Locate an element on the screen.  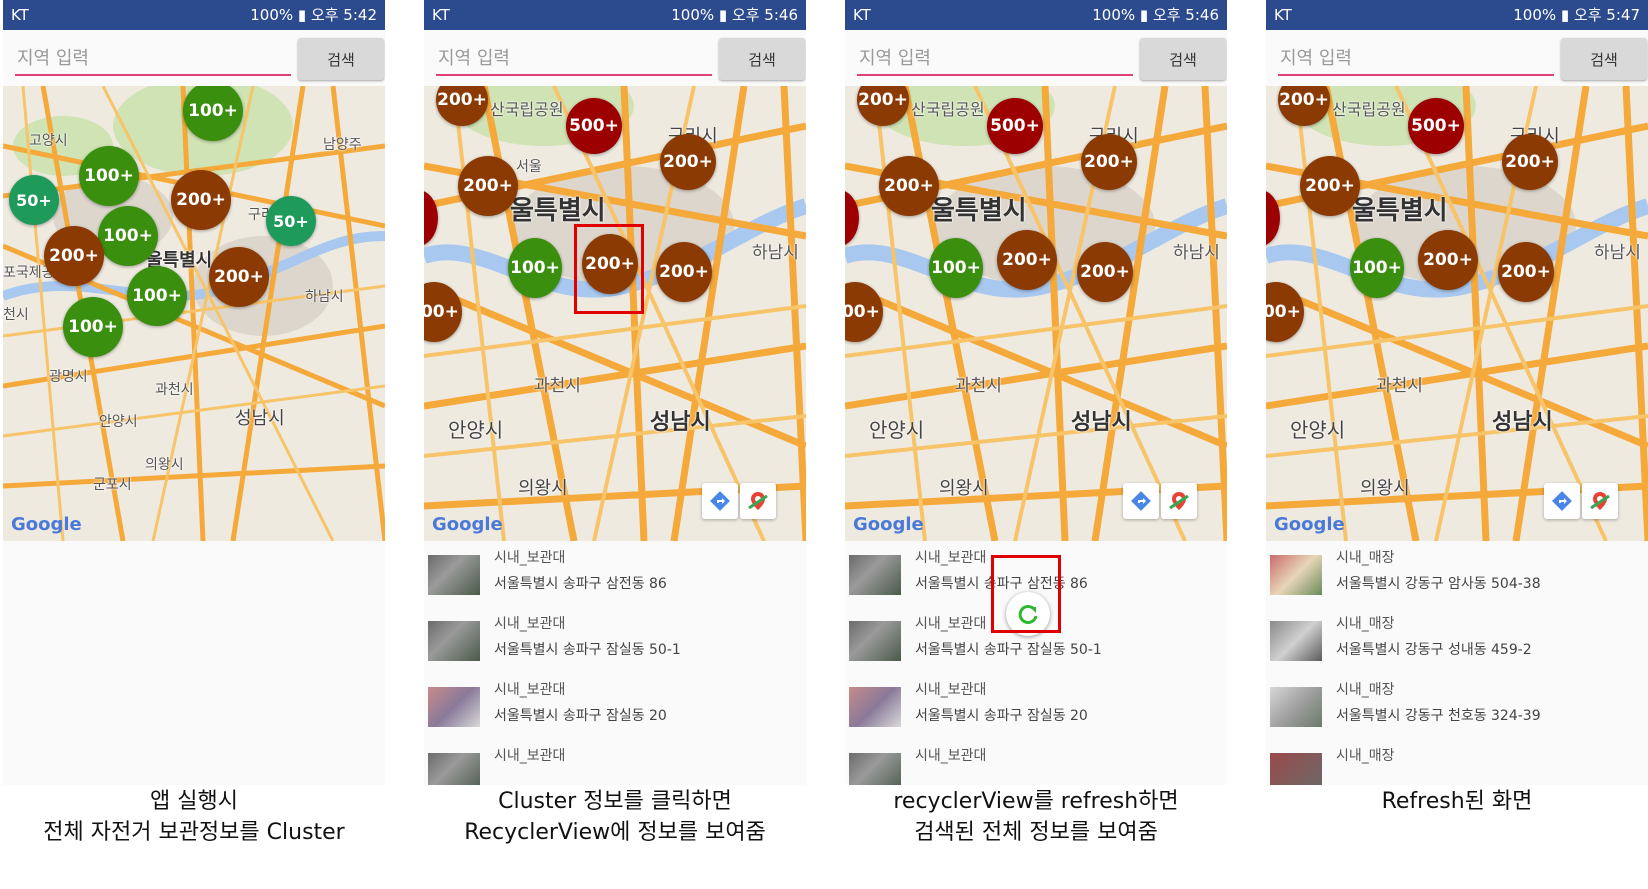
item-address: 서울특별시 강동구 천호동 324-39 is located at coordinates (1438, 716).